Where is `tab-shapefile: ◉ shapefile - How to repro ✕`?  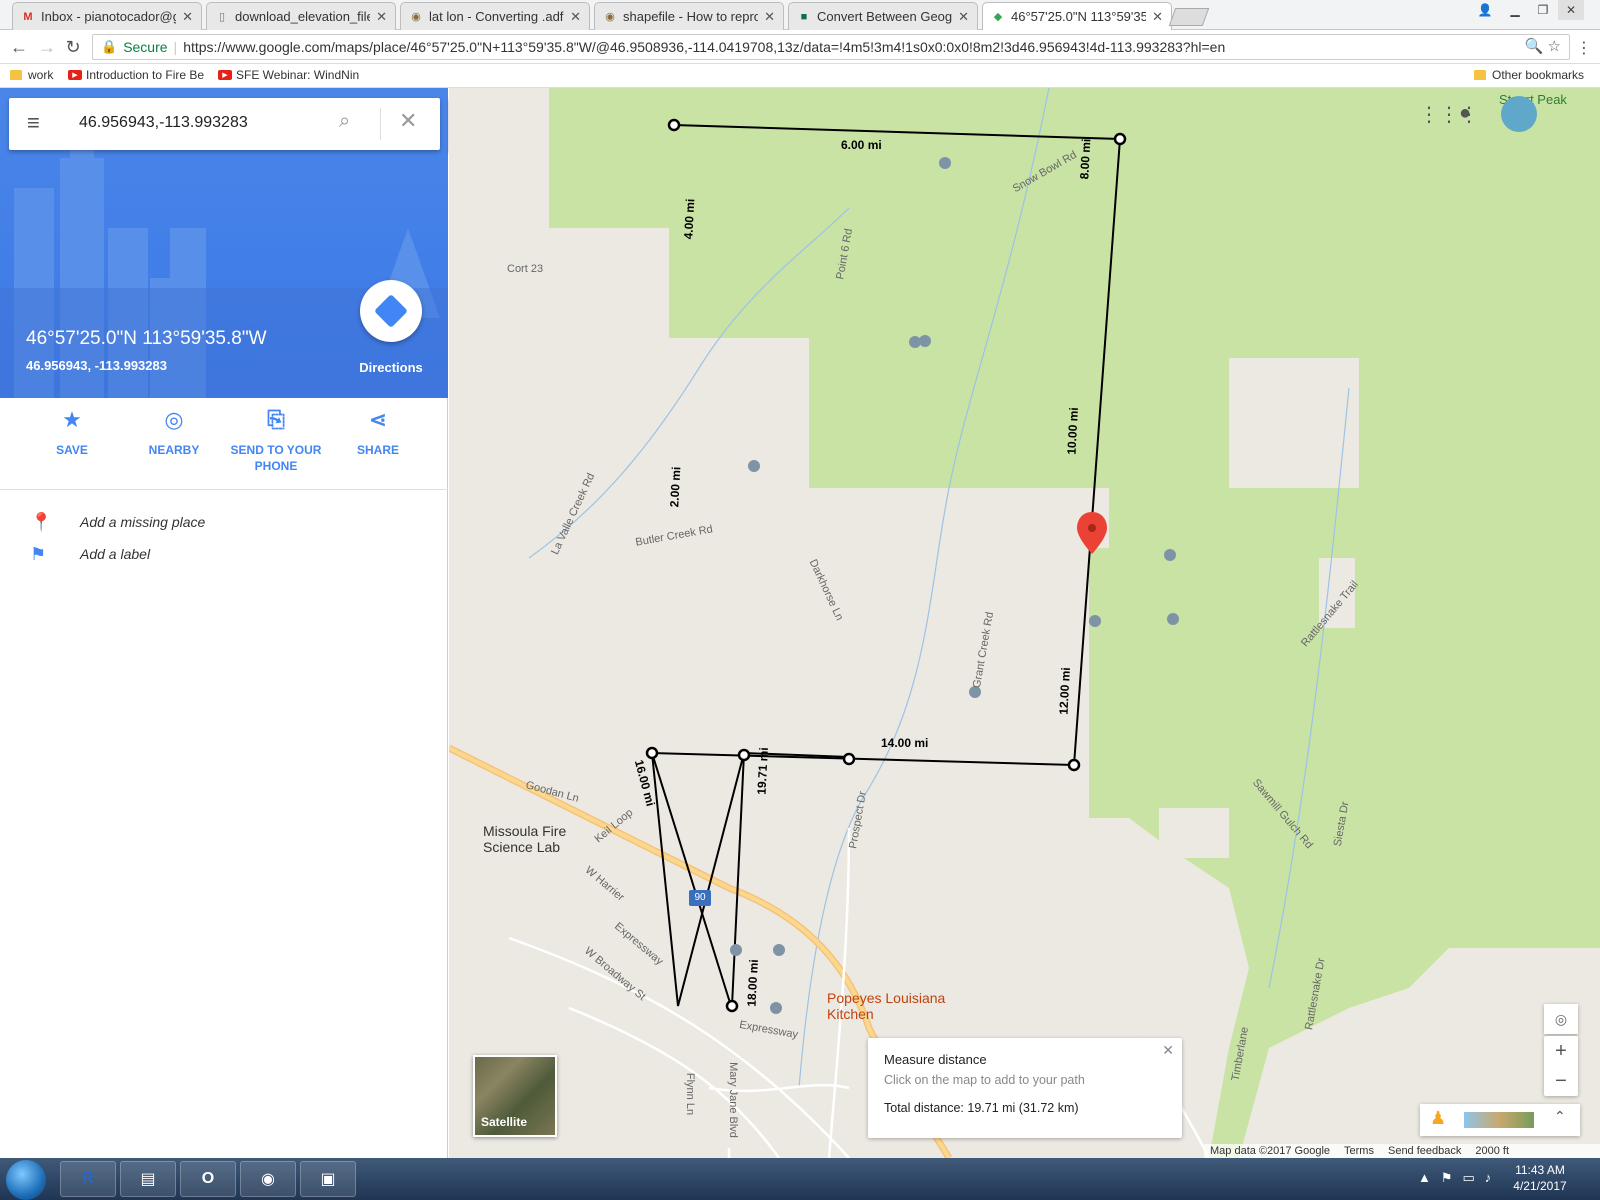
tab-shapefile: ◉ shapefile - How to repro ✕ is located at coordinates (689, 16).